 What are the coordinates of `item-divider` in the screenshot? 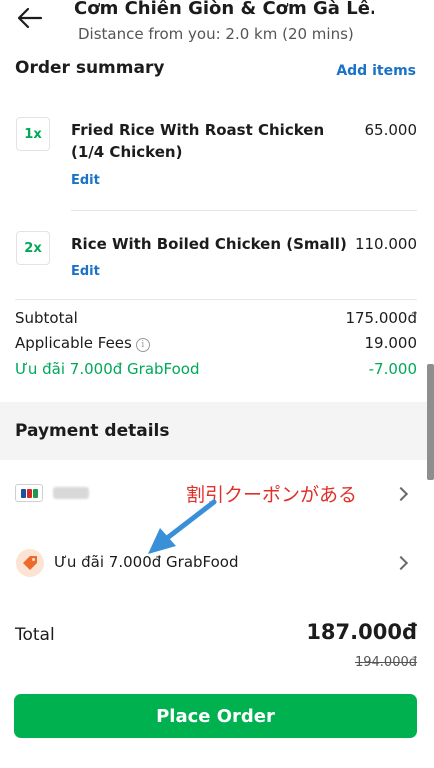 It's located at (244, 210).